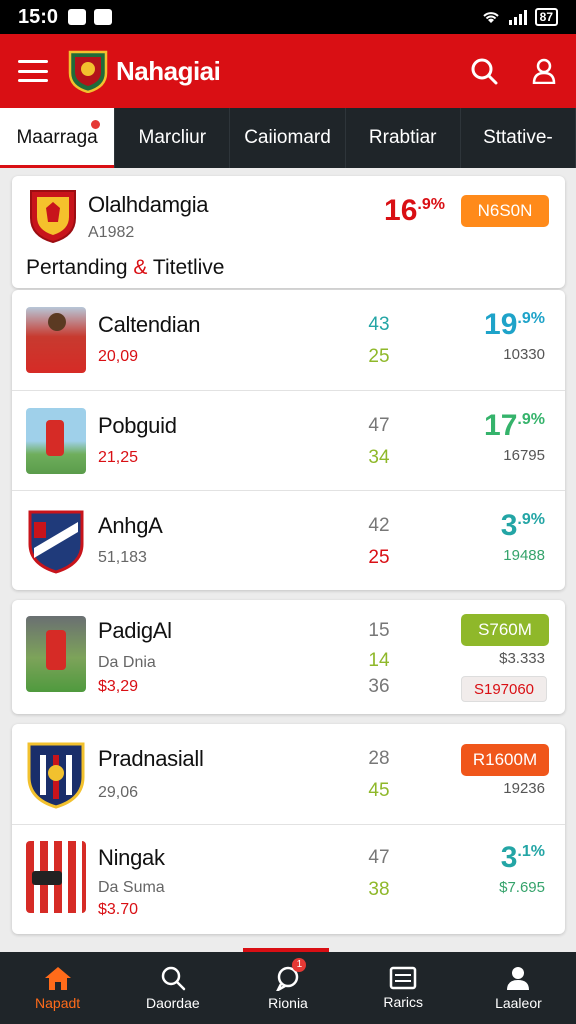  I want to click on nav-label: Laaleor, so click(518, 1003).